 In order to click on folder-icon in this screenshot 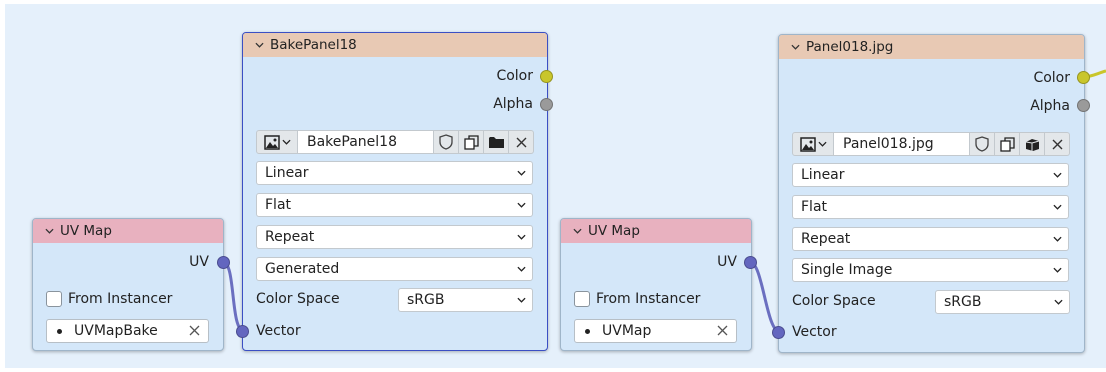, I will do `click(496, 142)`.